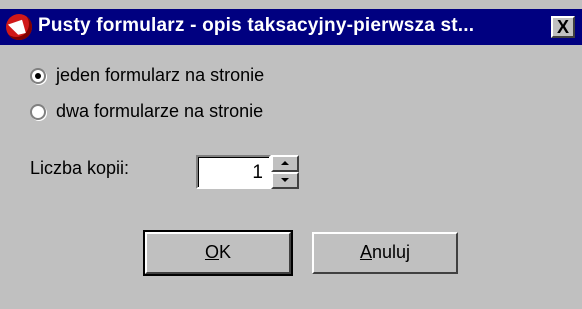 This screenshot has height=309, width=582. I want to click on close-button: X, so click(563, 27).